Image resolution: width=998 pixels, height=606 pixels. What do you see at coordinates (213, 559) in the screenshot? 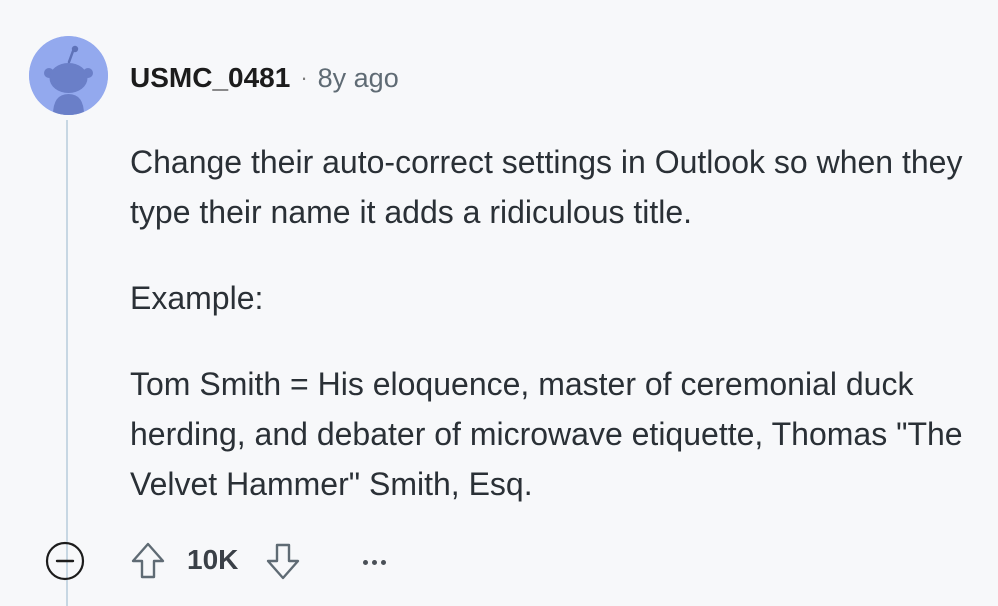
I see `vote-count: 10K` at bounding box center [213, 559].